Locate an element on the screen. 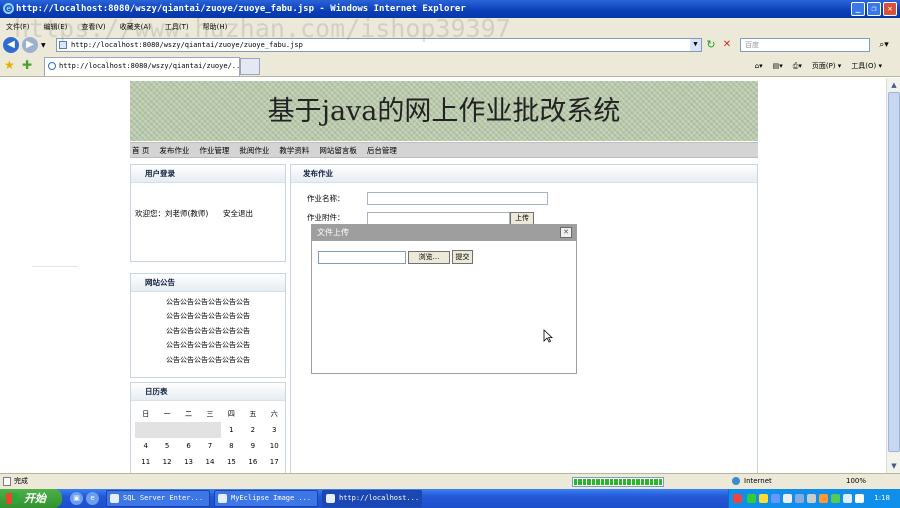  homework-name-input is located at coordinates (457, 198).